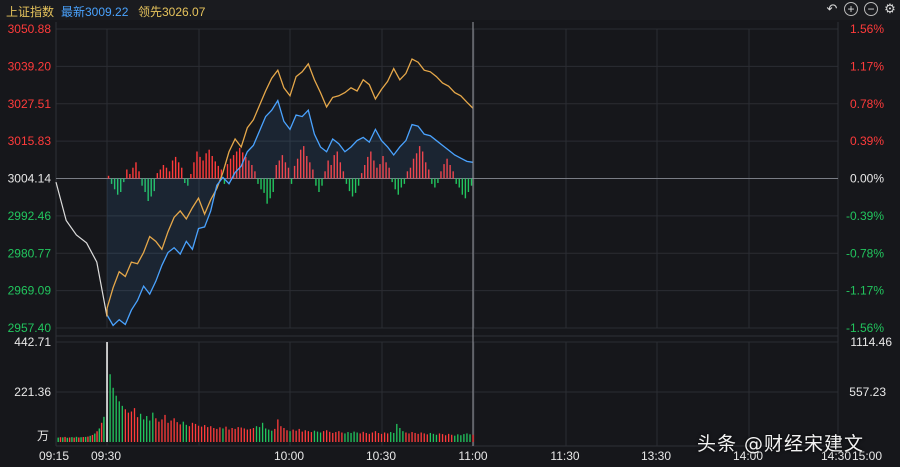 This screenshot has height=467, width=900. What do you see at coordinates (81, 249) in the screenshot?
I see `auction-curve` at bounding box center [81, 249].